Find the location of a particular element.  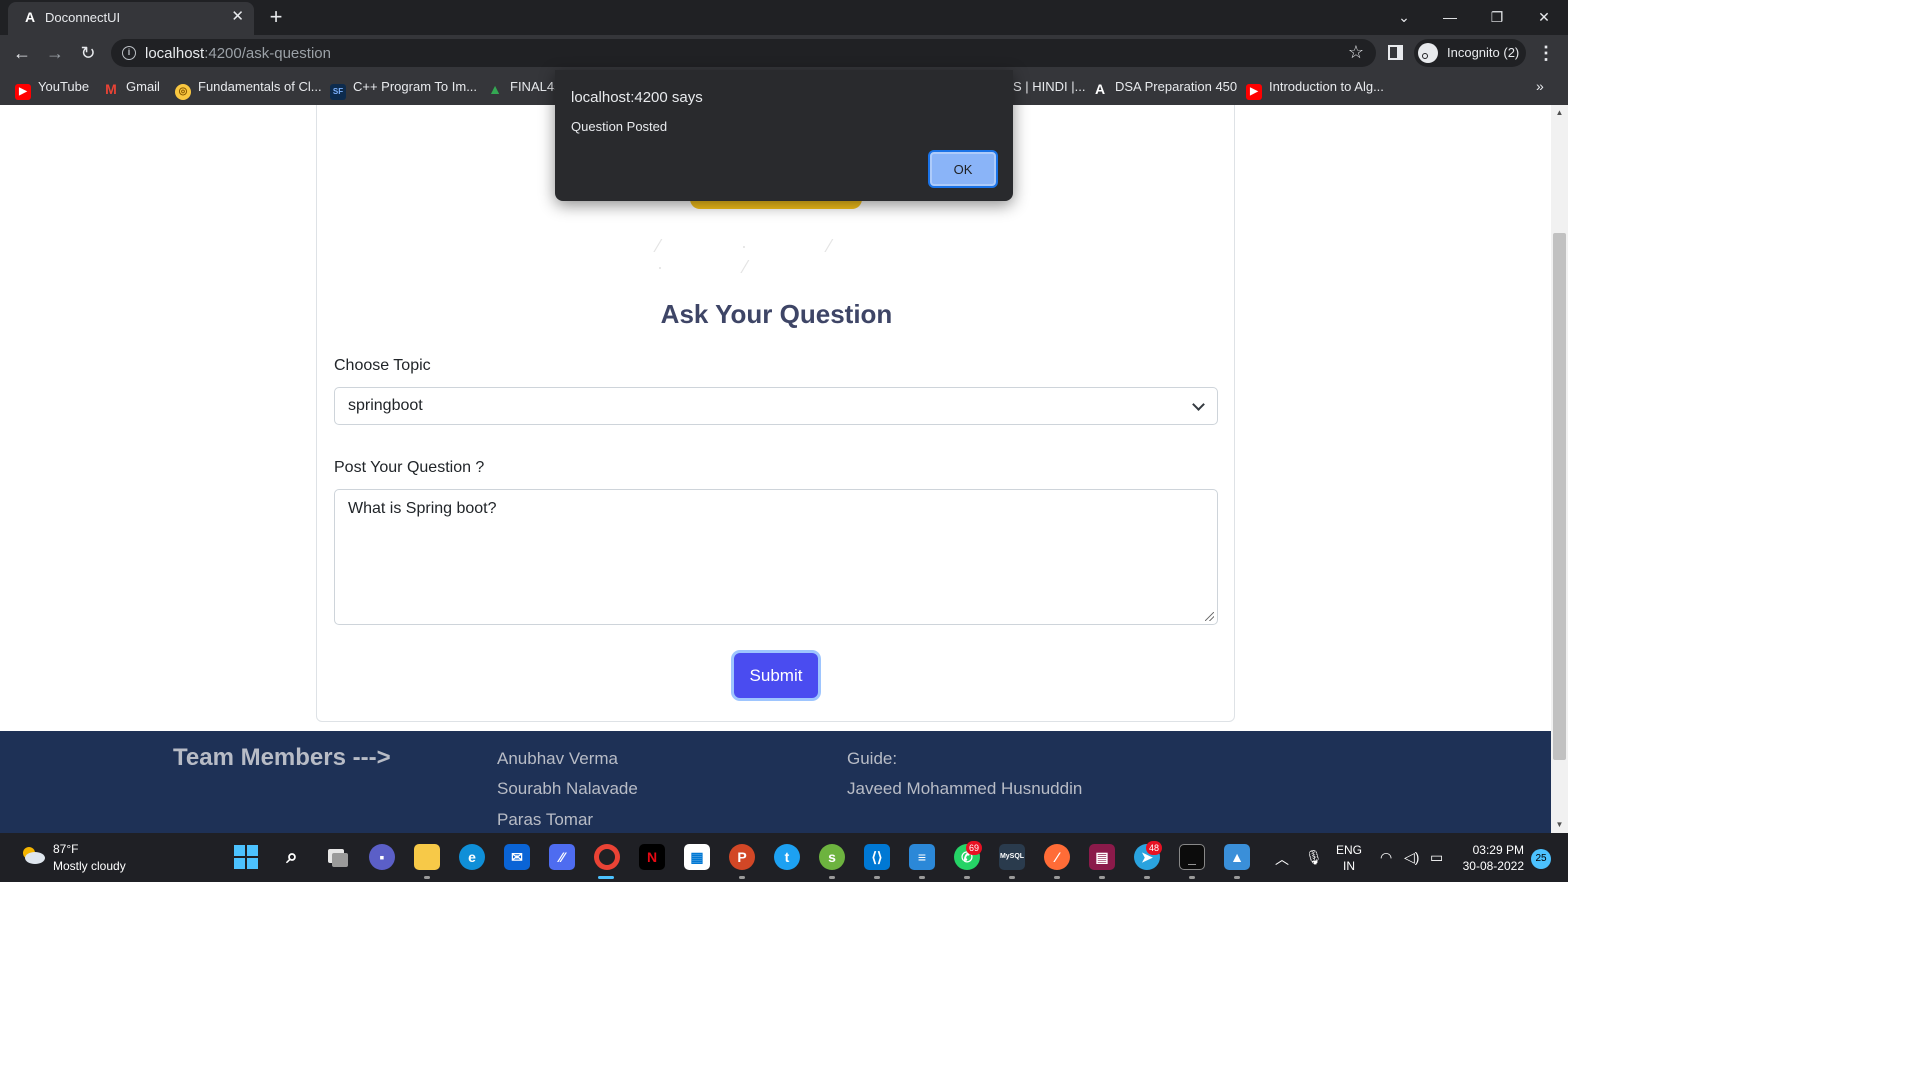

dialog-title: localhost:4200 says is located at coordinates (637, 97).